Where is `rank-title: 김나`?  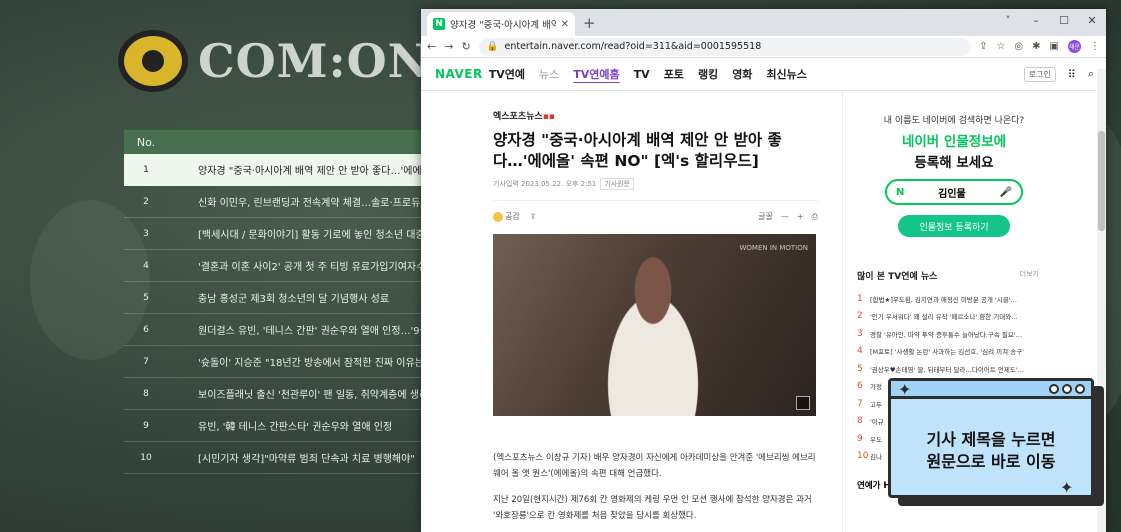 rank-title: 김나 is located at coordinates (876, 457).